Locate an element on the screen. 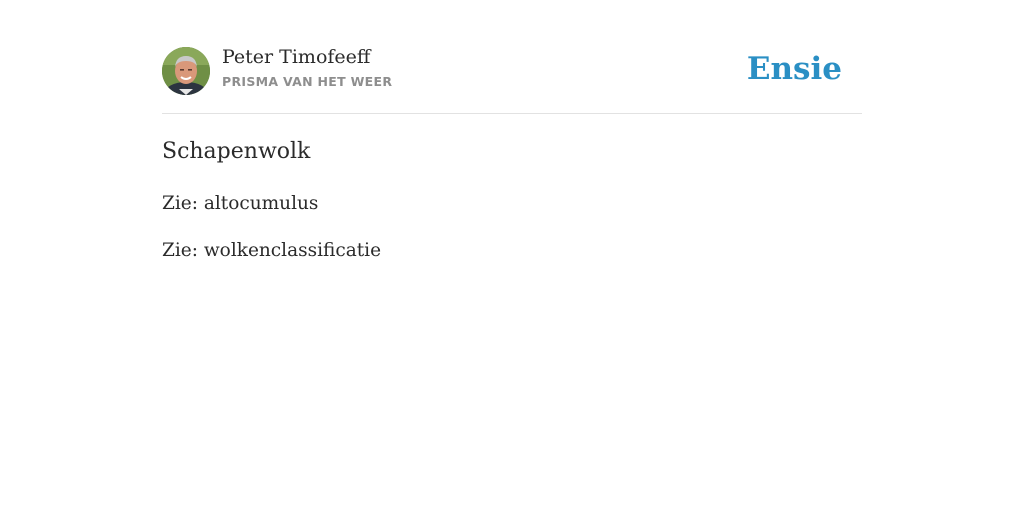  page-title: Schapenwolk is located at coordinates (236, 151).